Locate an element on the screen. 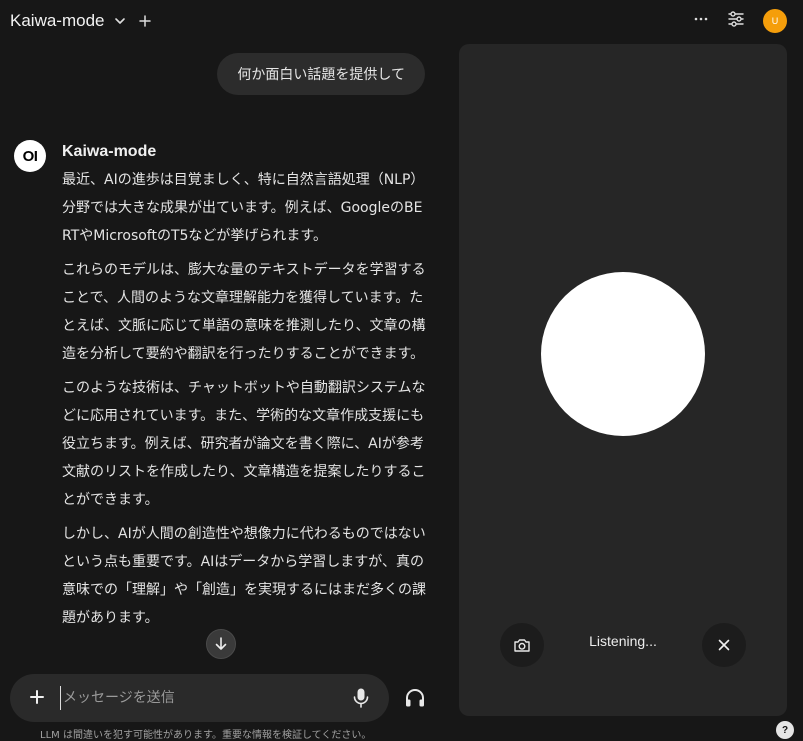 This screenshot has height=741, width=803. assistant-name: Kaiwa-mode is located at coordinates (109, 151).